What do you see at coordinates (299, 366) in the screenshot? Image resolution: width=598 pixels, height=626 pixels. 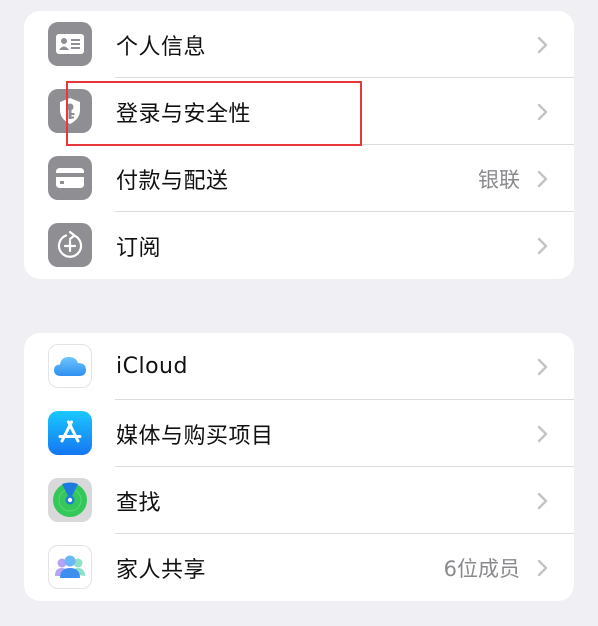 I see `row-icloud: iCloud` at bounding box center [299, 366].